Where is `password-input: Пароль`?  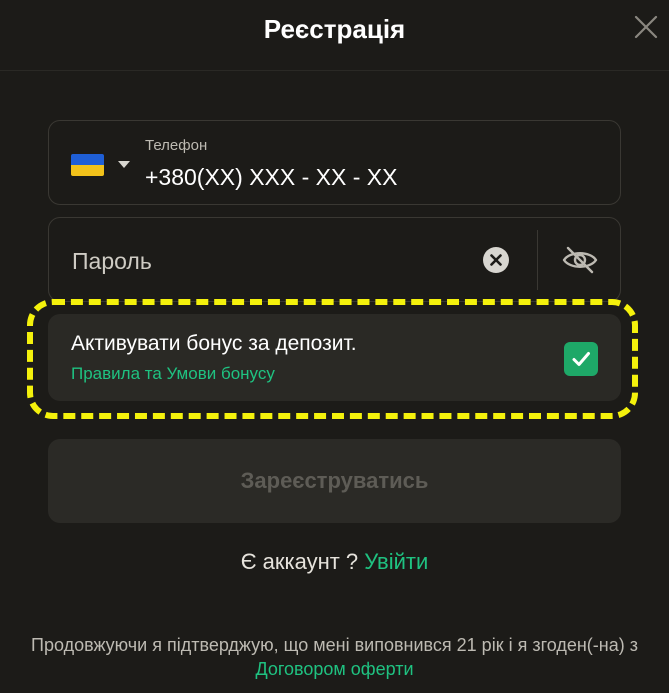 password-input: Пароль is located at coordinates (112, 261).